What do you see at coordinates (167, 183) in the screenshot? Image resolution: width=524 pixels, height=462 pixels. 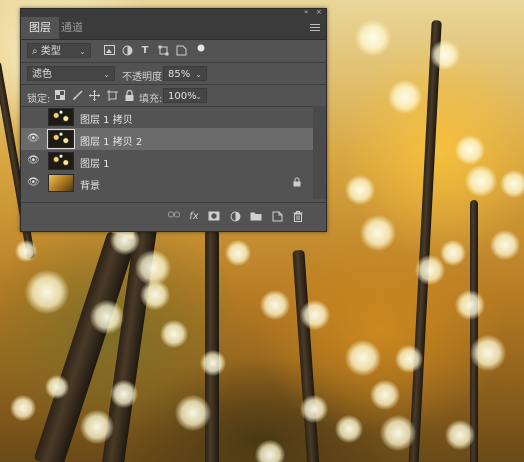 I see `layer-row-background: 👁 背景` at bounding box center [167, 183].